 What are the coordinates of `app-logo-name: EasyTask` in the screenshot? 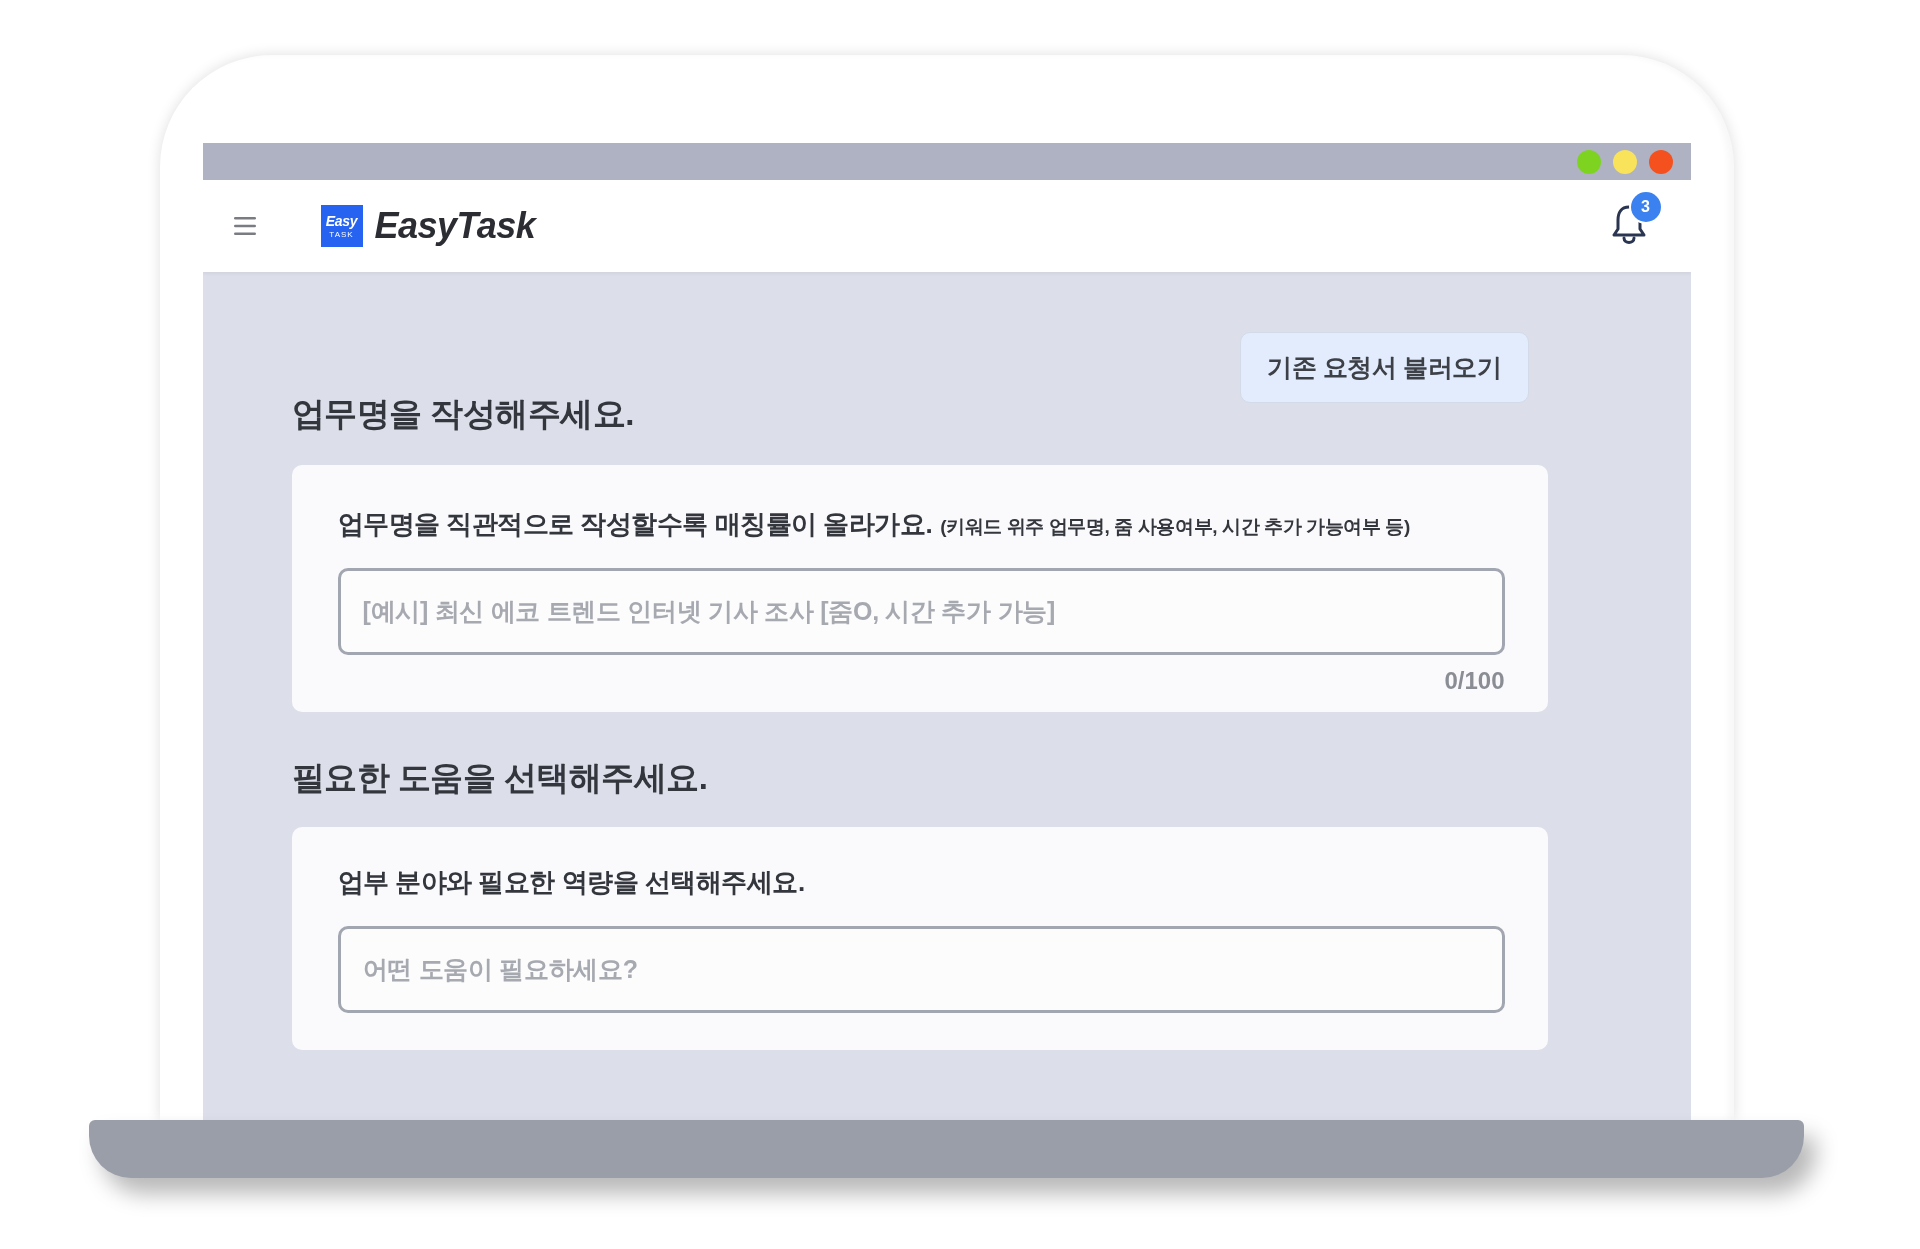 It's located at (455, 226).